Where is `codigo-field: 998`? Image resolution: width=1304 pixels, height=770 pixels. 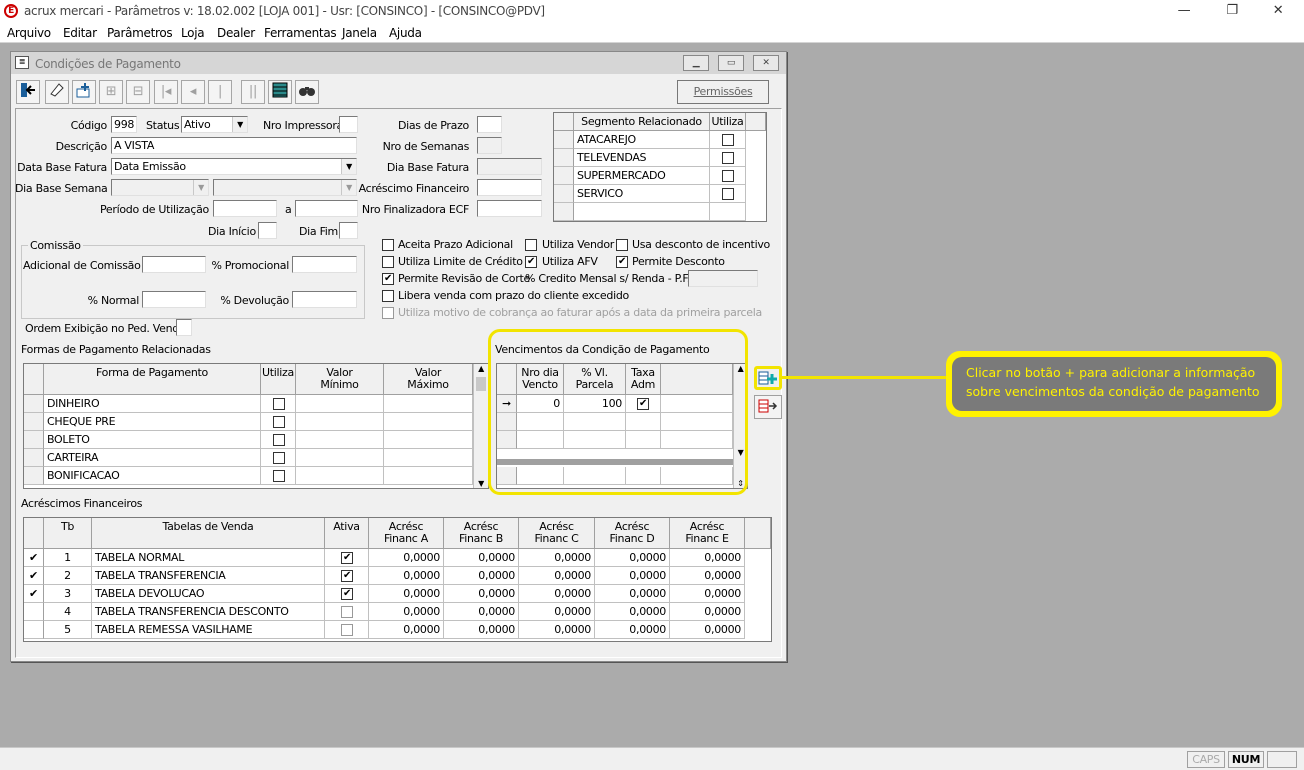
codigo-field: 998 is located at coordinates (124, 124).